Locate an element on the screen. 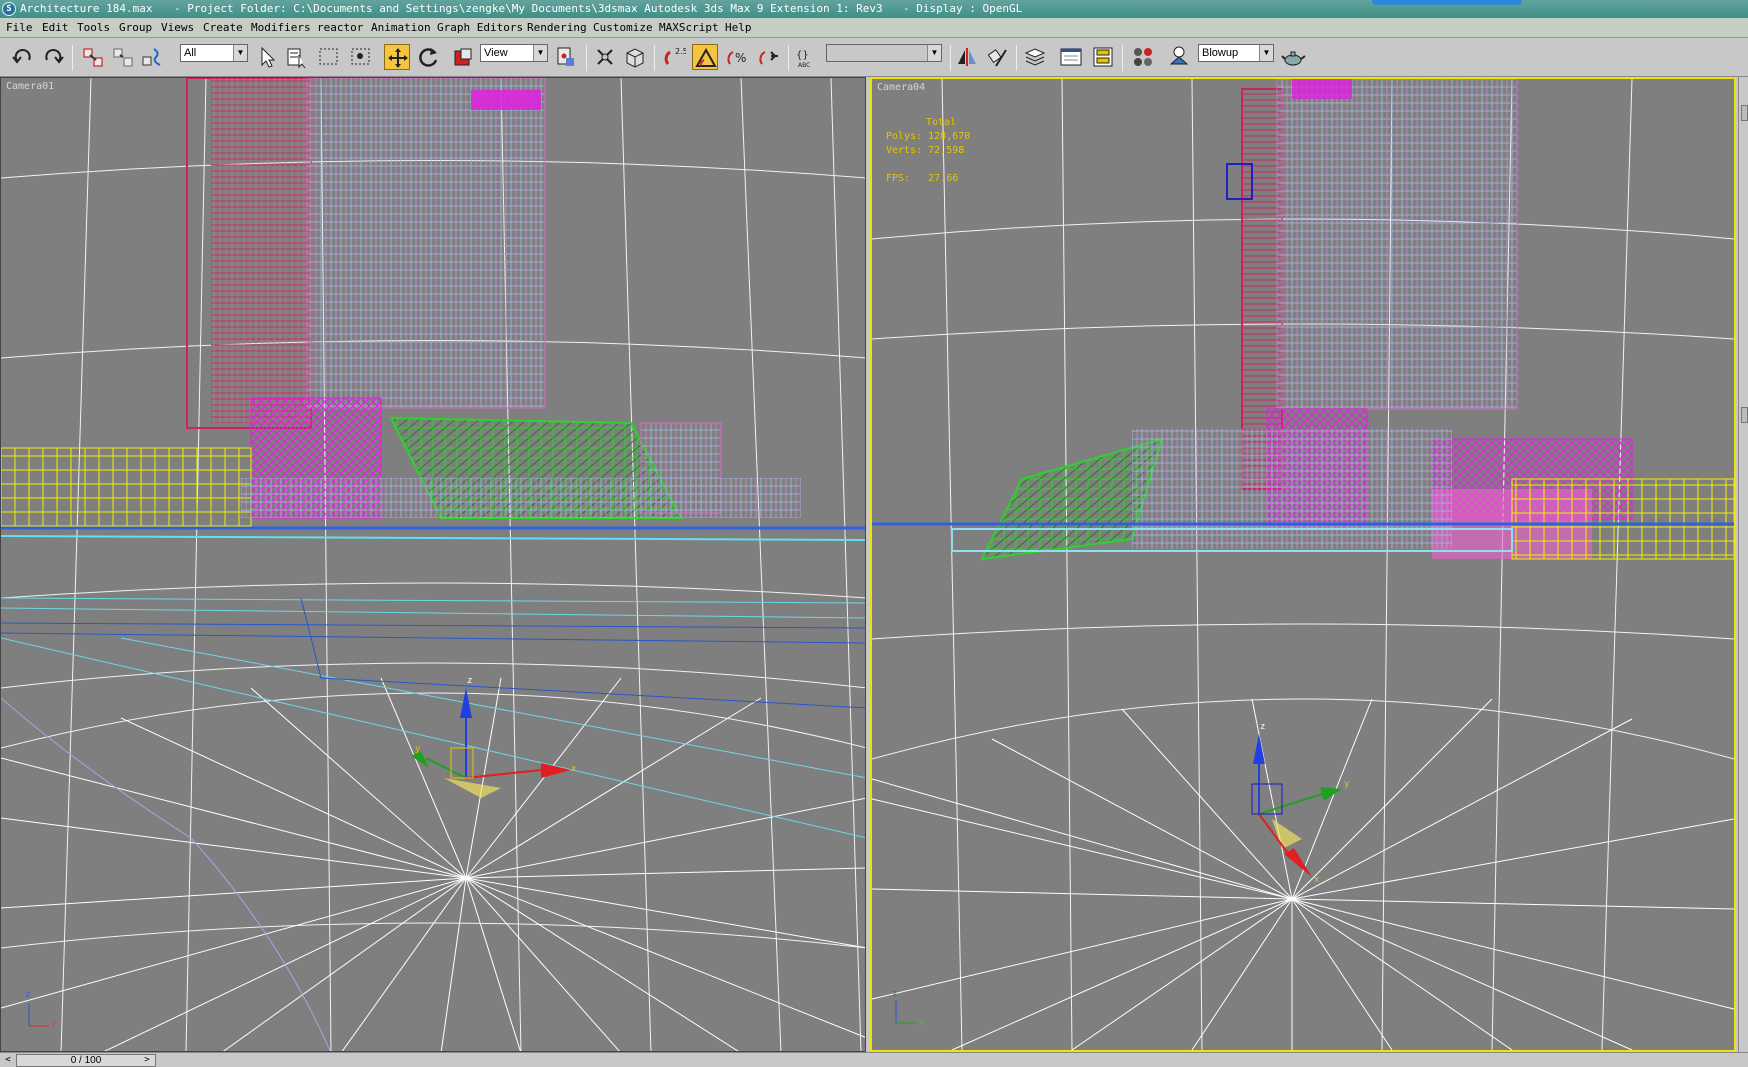 The height and width of the screenshot is (1067, 1748). transform-gizmo-left is located at coordinates (491, 743).